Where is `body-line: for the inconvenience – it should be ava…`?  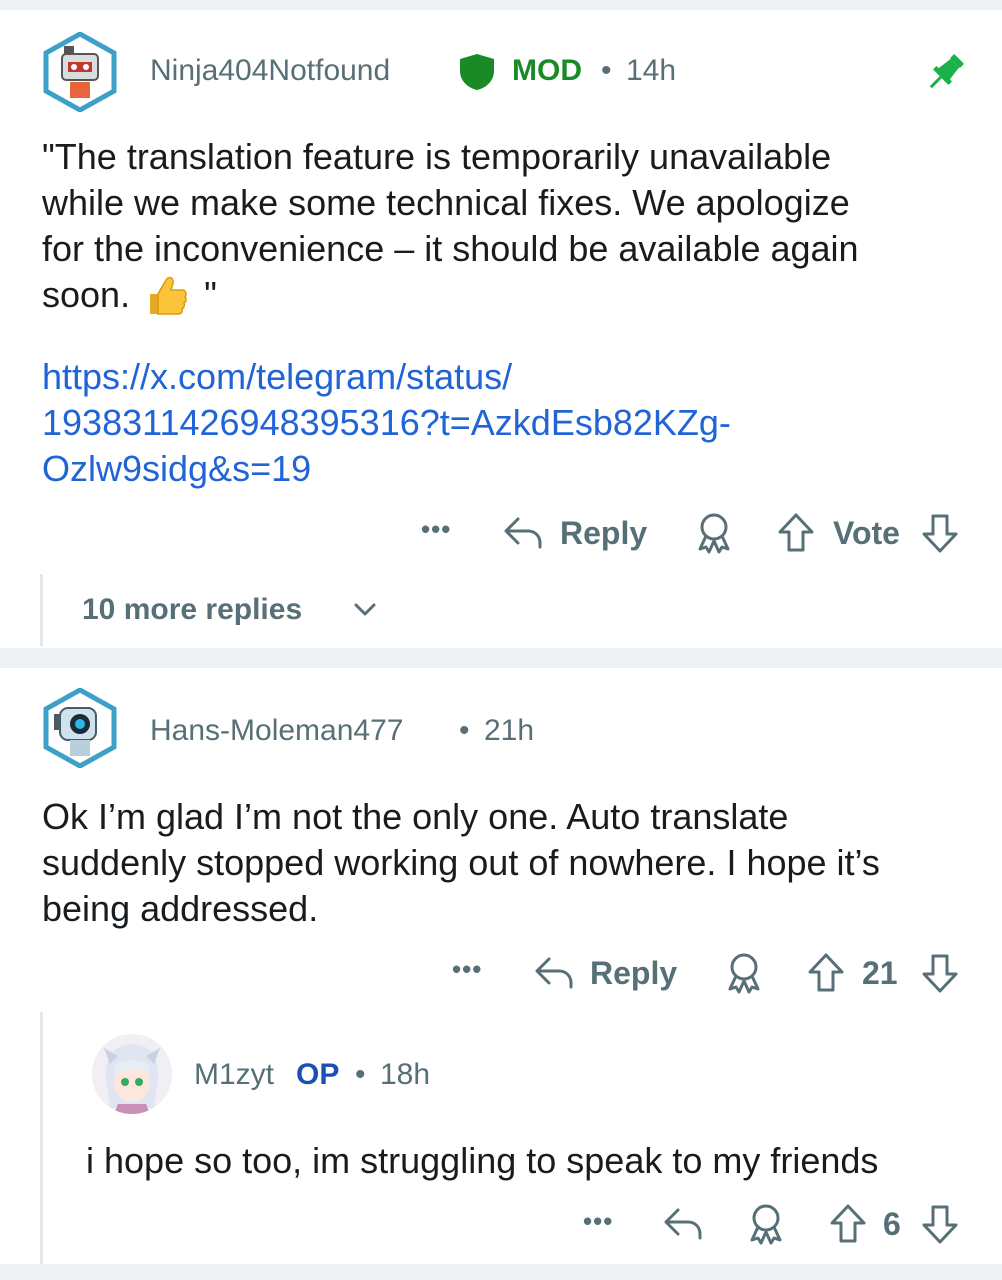 body-line: for the inconvenience – it should be ava… is located at coordinates (450, 248).